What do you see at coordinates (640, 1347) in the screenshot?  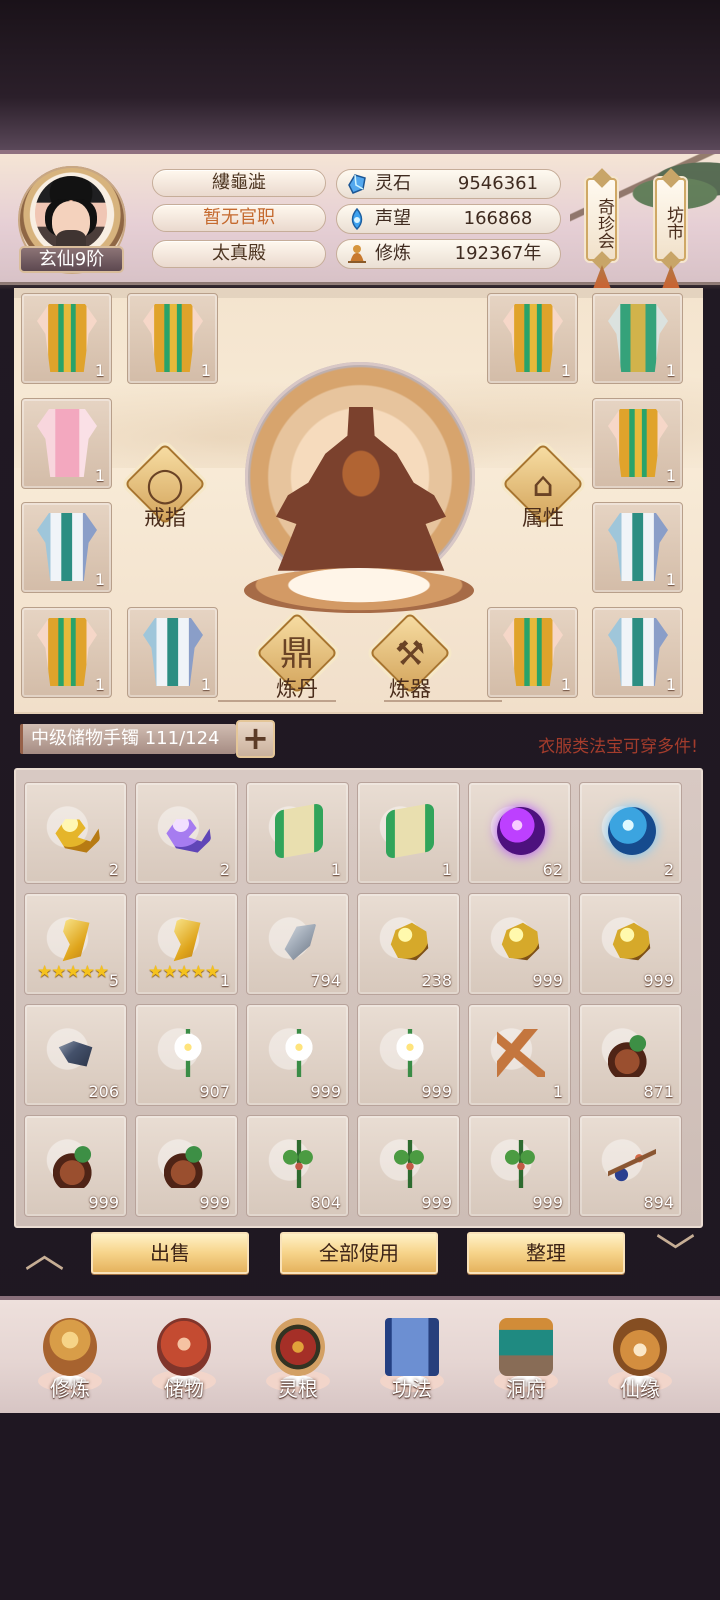 I see `immortal-fate-nav-icon` at bounding box center [640, 1347].